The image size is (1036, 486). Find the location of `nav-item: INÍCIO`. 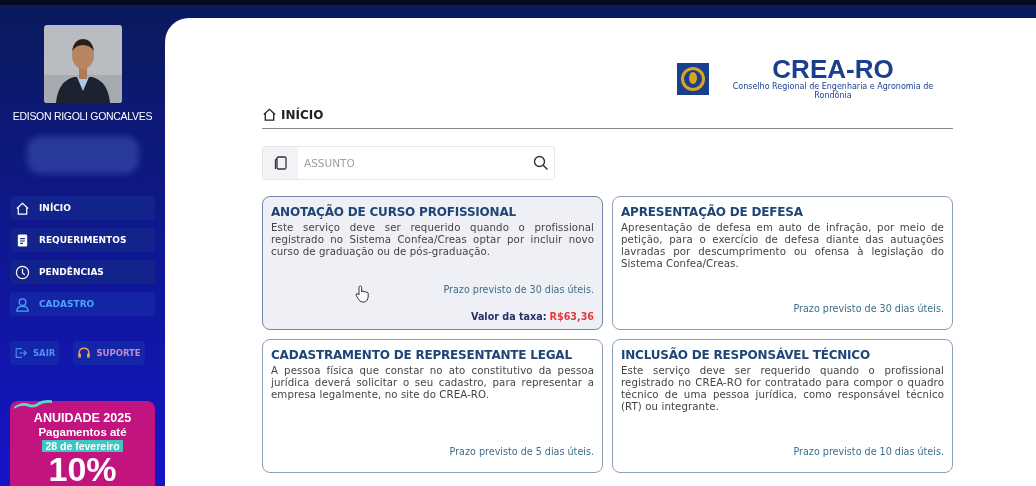

nav-item: INÍCIO is located at coordinates (82, 208).